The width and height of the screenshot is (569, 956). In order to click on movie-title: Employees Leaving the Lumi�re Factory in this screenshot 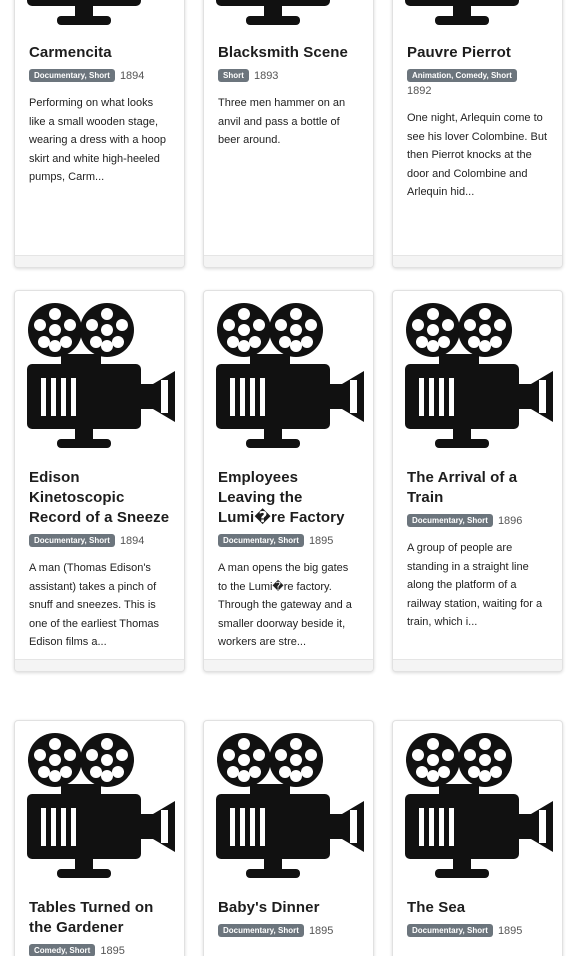, I will do `click(288, 498)`.